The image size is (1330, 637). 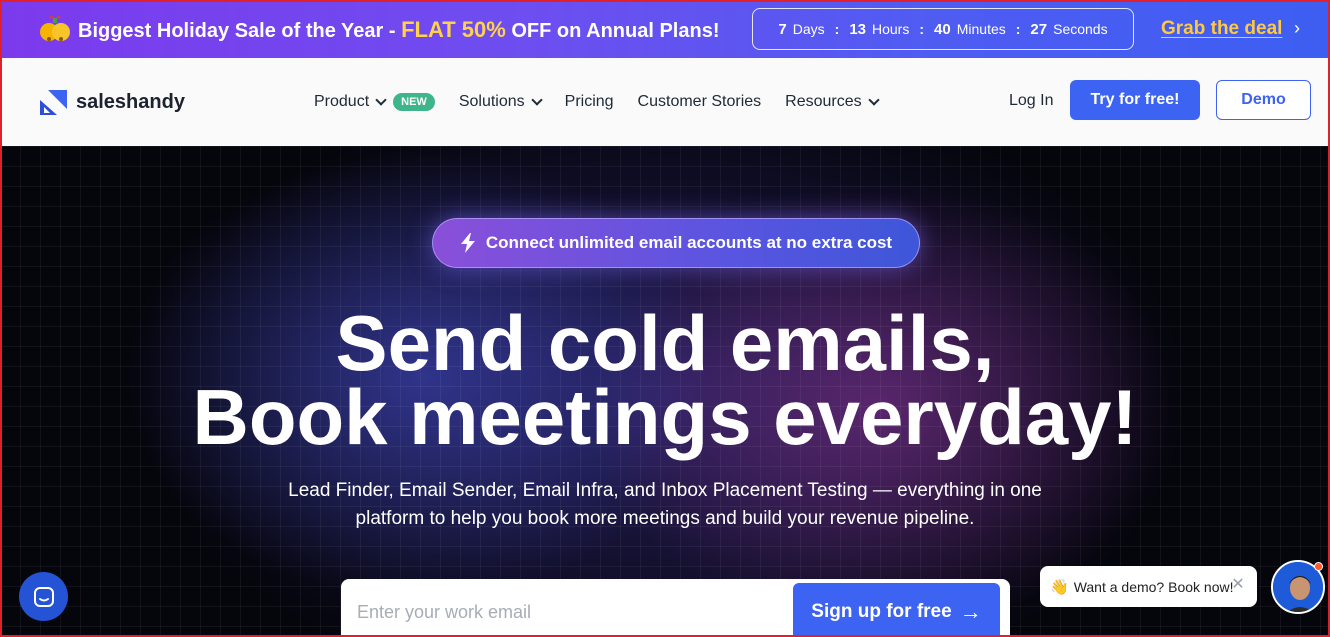 I want to click on chat-icon, so click(x=43, y=596).